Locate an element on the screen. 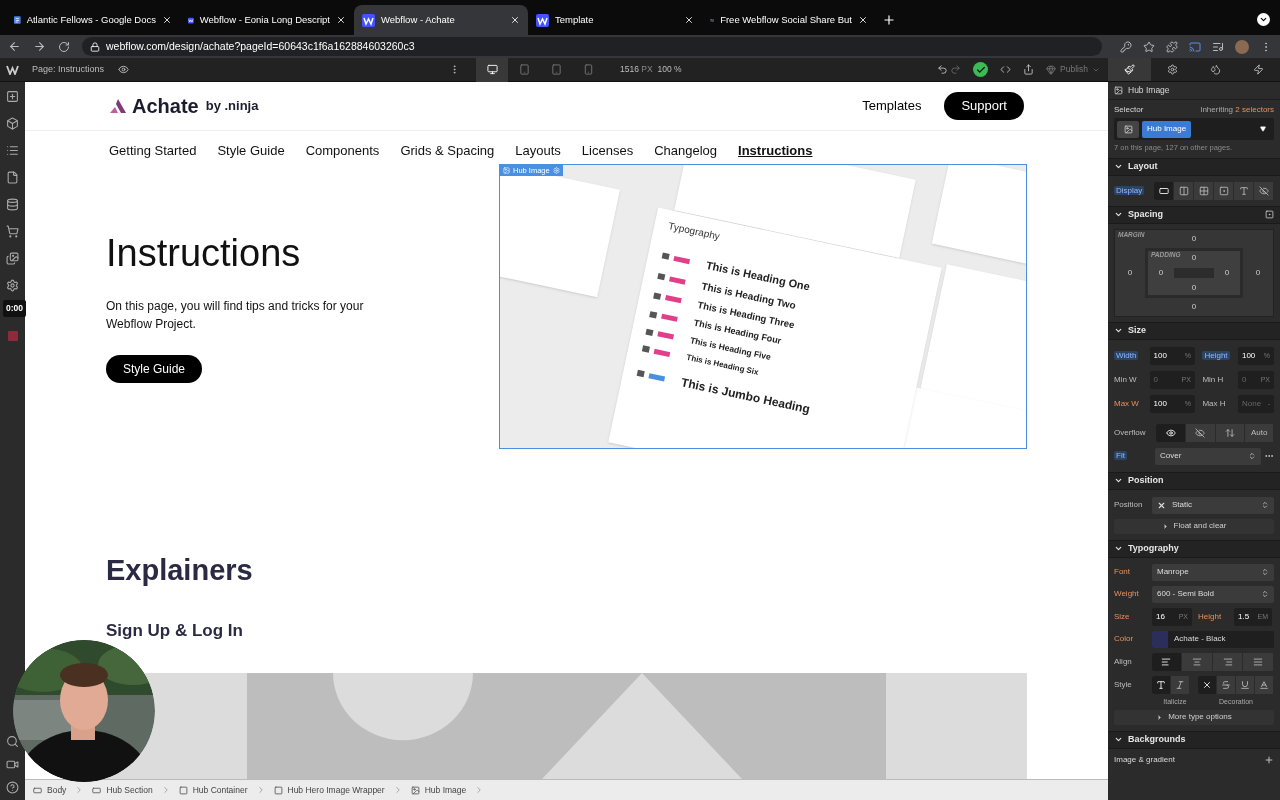  export-icon is located at coordinates (1029, 69).